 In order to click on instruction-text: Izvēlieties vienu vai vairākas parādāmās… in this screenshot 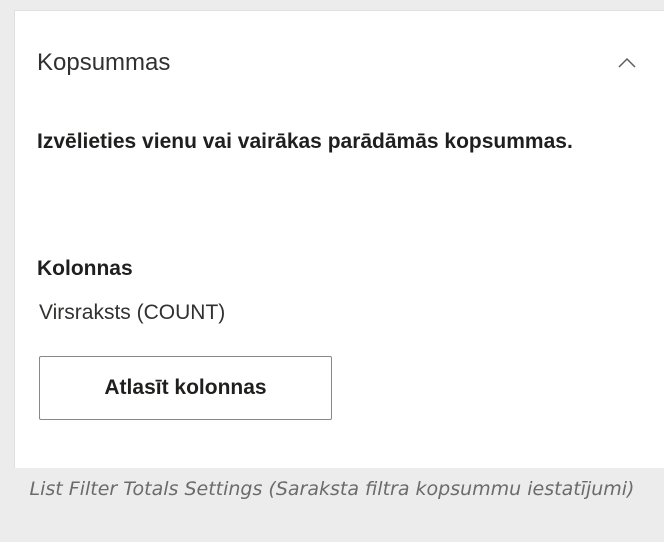, I will do `click(305, 141)`.